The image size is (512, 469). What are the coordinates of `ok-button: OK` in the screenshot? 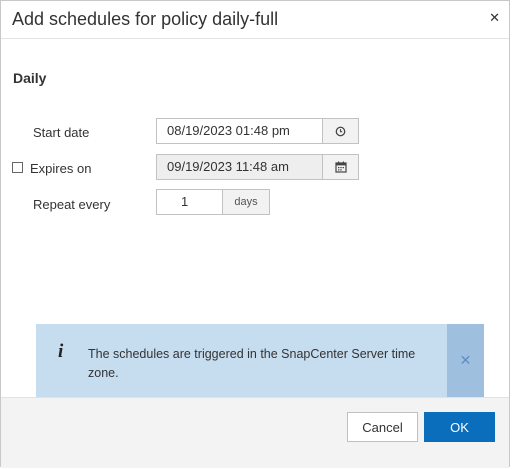 It's located at (459, 427).